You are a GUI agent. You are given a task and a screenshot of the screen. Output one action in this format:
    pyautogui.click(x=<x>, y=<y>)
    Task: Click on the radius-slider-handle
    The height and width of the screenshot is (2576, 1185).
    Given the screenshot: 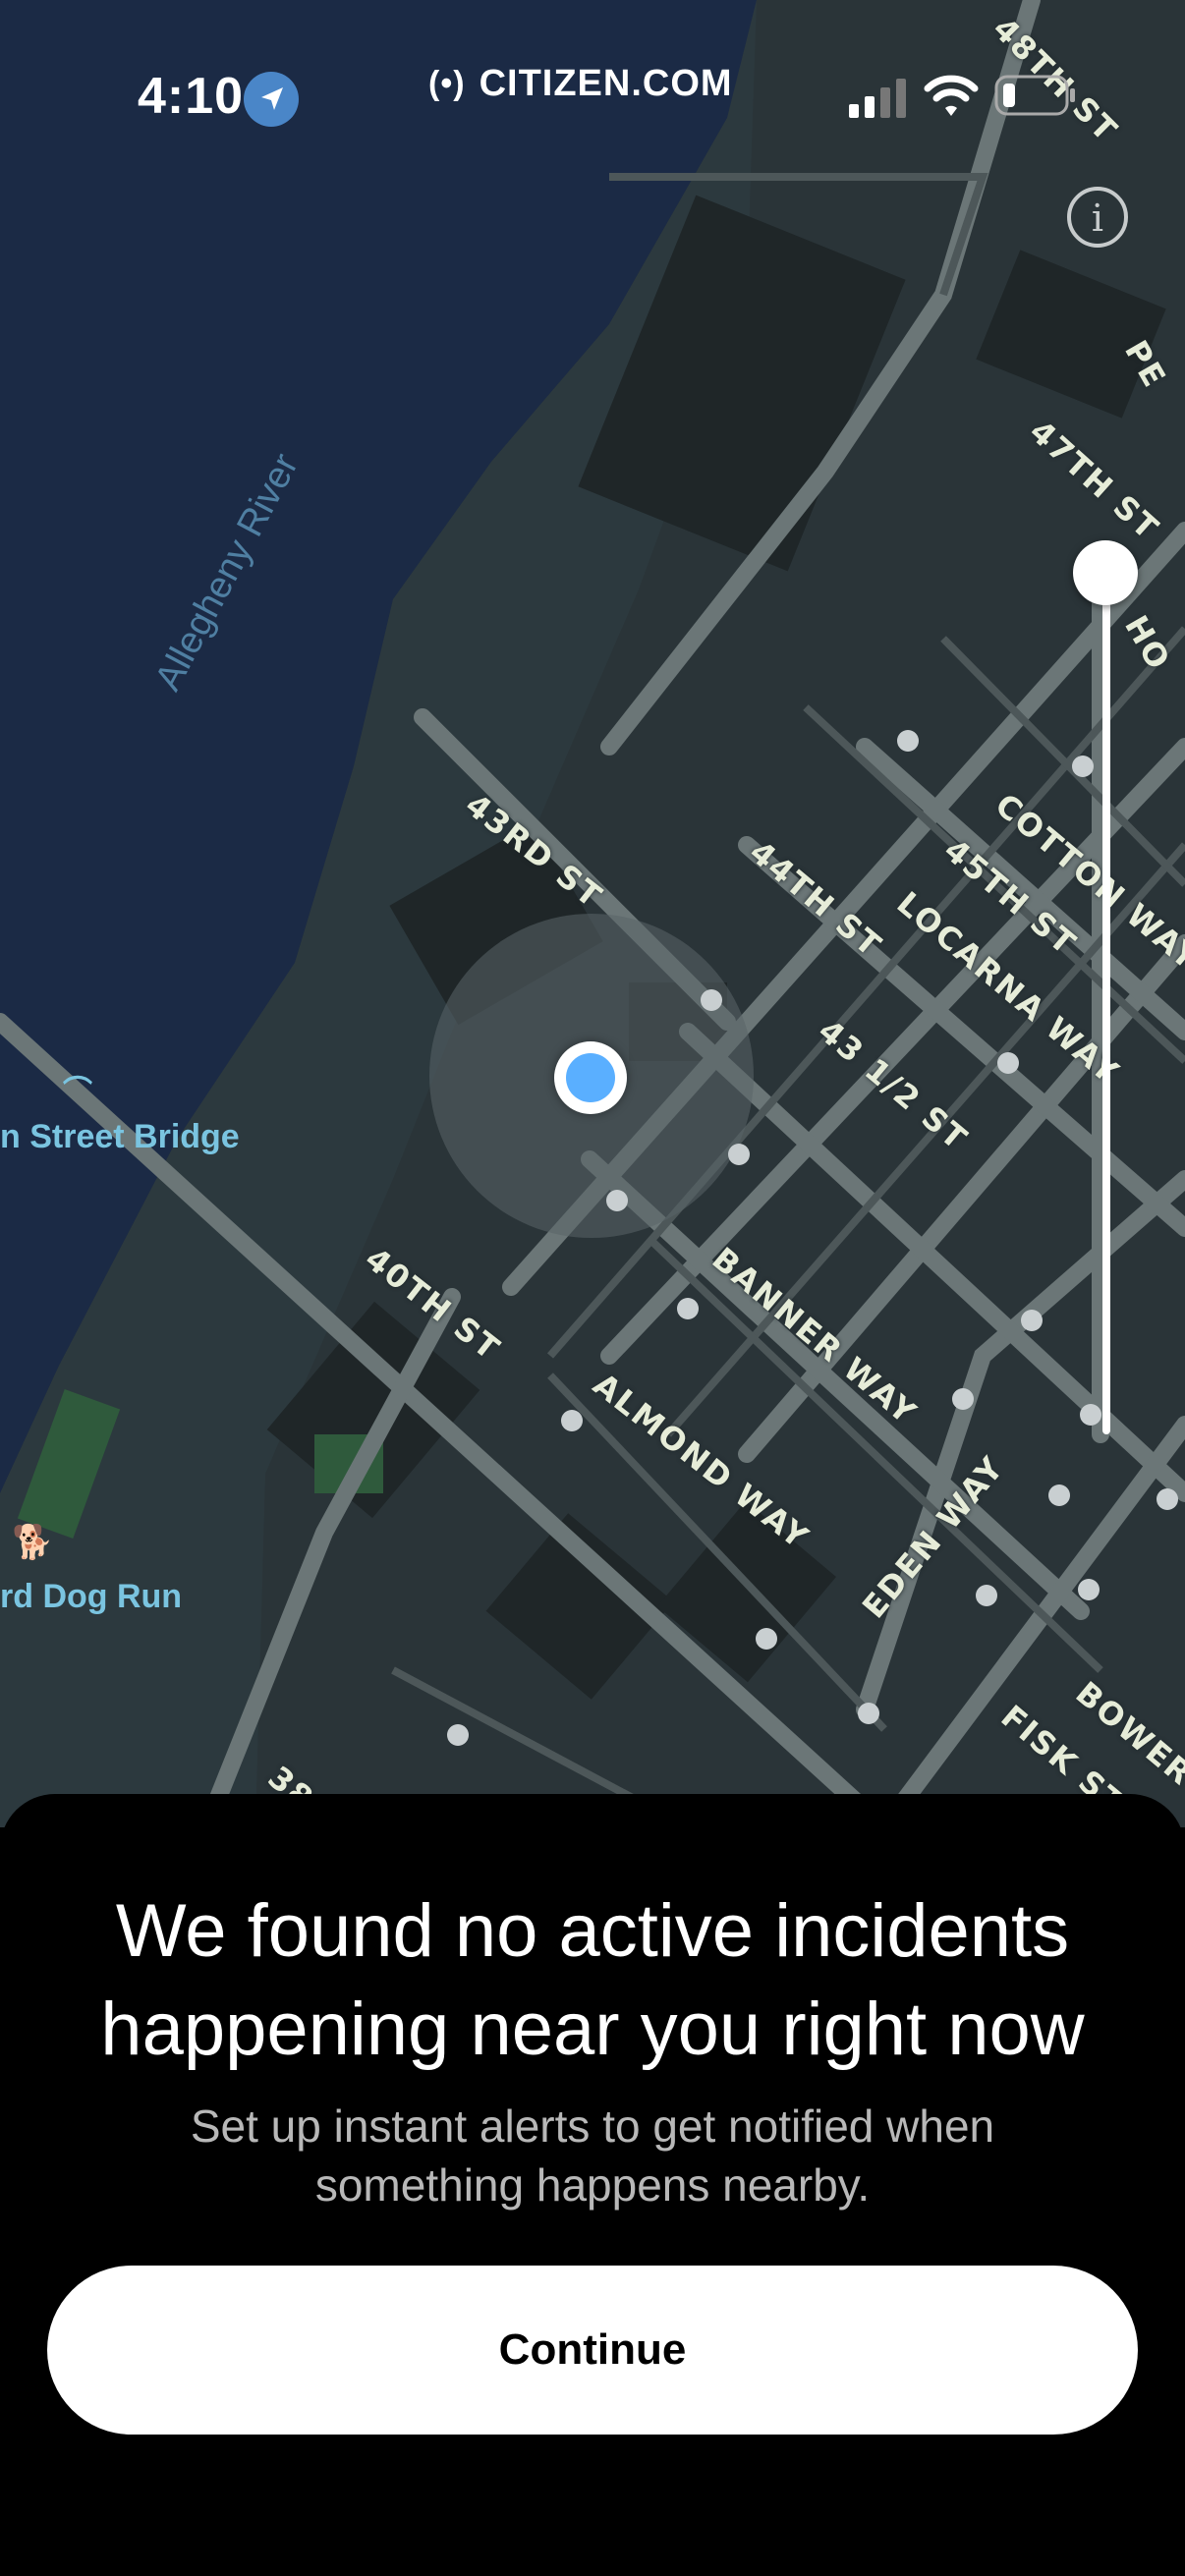 What is the action you would take?
    pyautogui.click(x=1106, y=572)
    